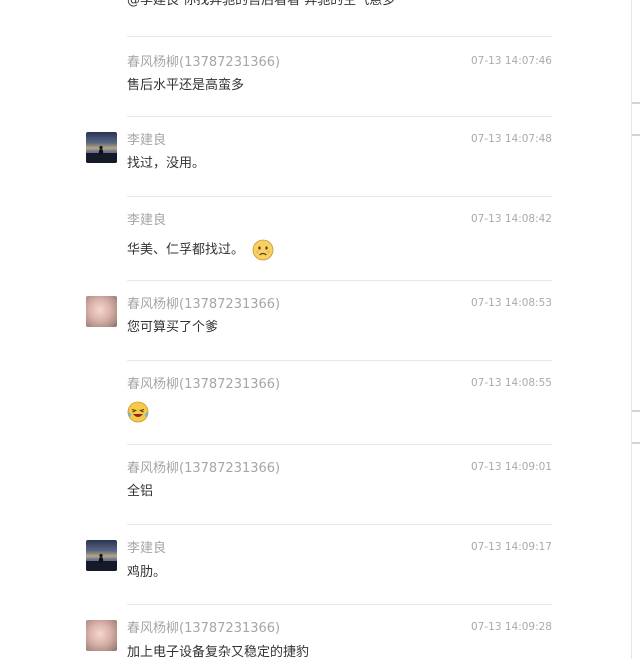 The height and width of the screenshot is (662, 640). Describe the element at coordinates (138, 412) in the screenshot. I see `laughing-tears-icon` at that location.